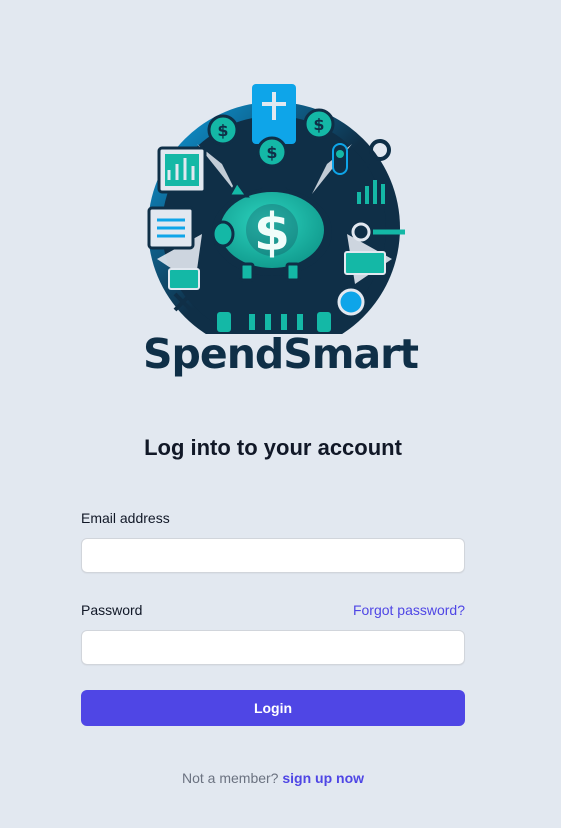  I want to click on piggy-bank-dollar-icon: $ $ $ $, so click(276, 209).